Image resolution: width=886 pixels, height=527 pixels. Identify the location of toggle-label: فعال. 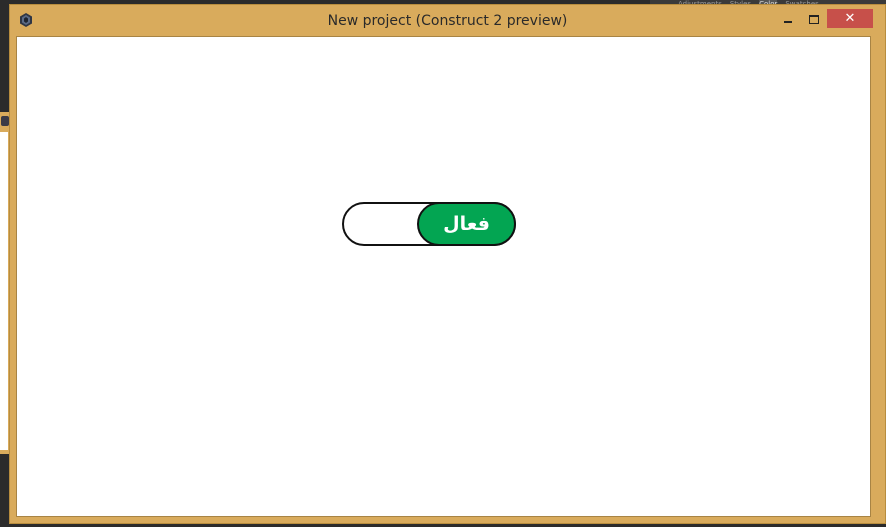
(466, 224).